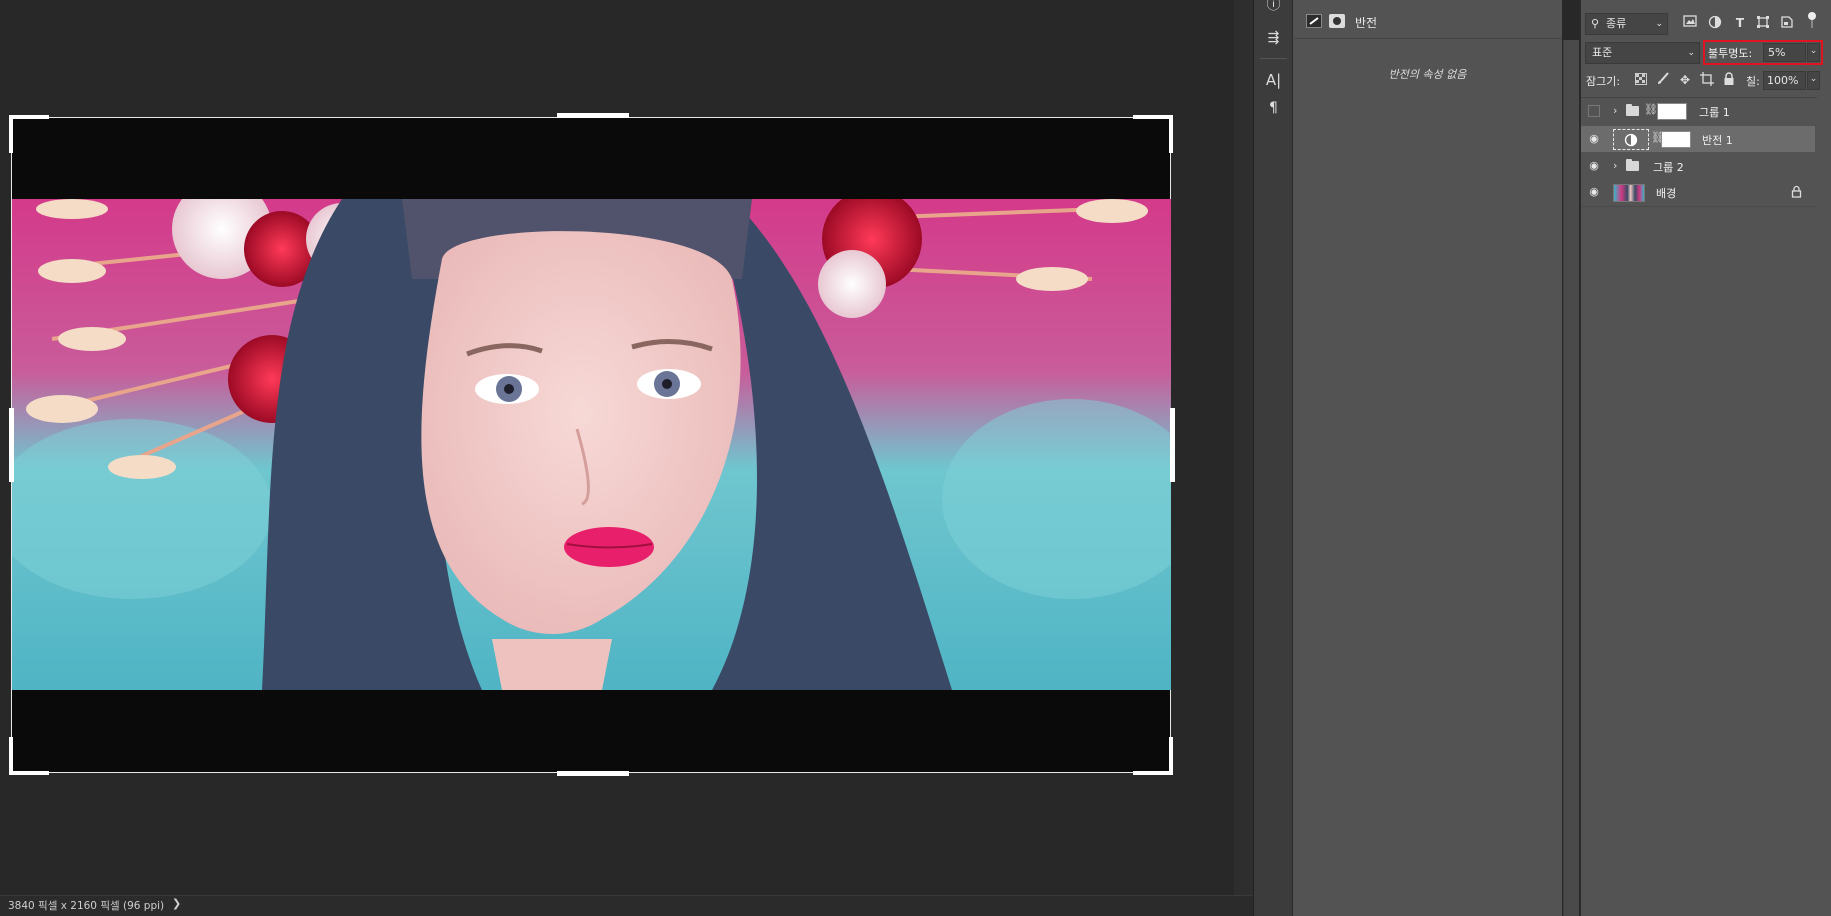  Describe the element at coordinates (626, 905) in the screenshot. I see `status-bar` at that location.